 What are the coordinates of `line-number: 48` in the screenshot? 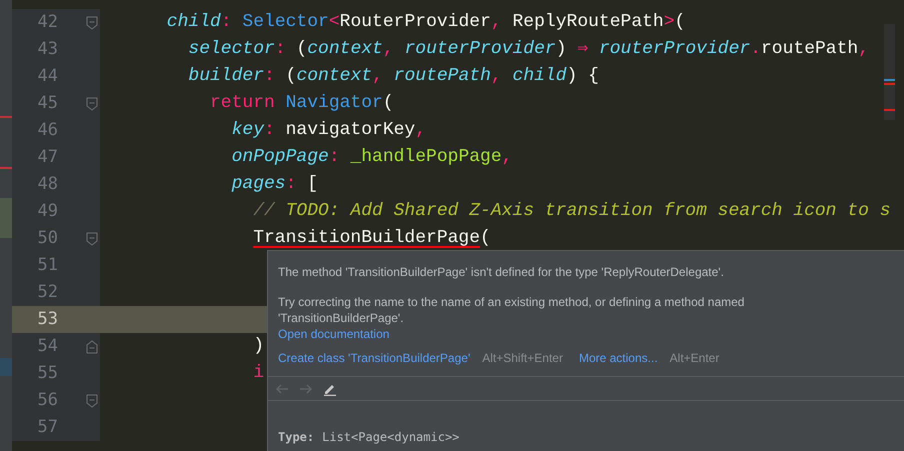 It's located at (47, 184).